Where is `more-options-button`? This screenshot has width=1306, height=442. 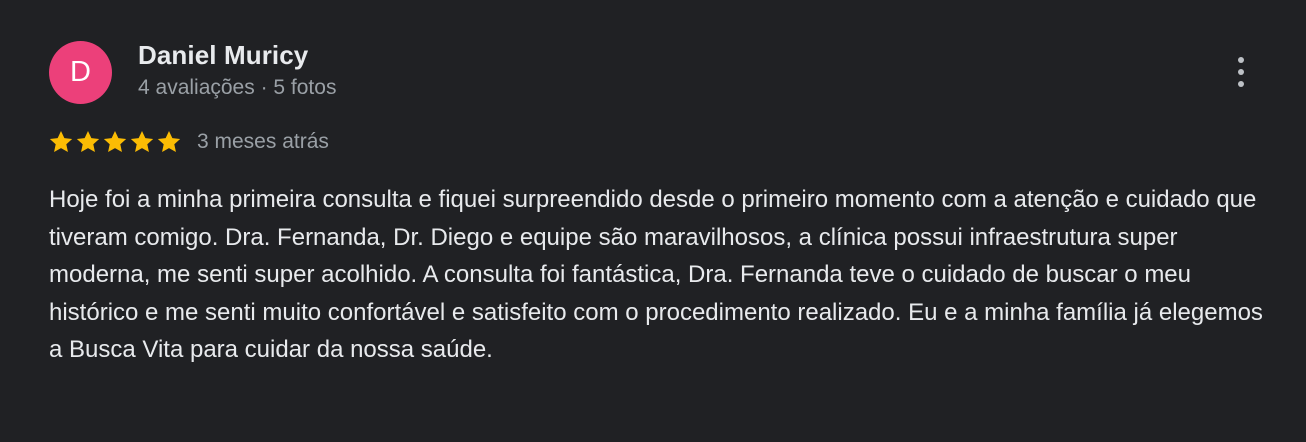
more-options-button is located at coordinates (1241, 72).